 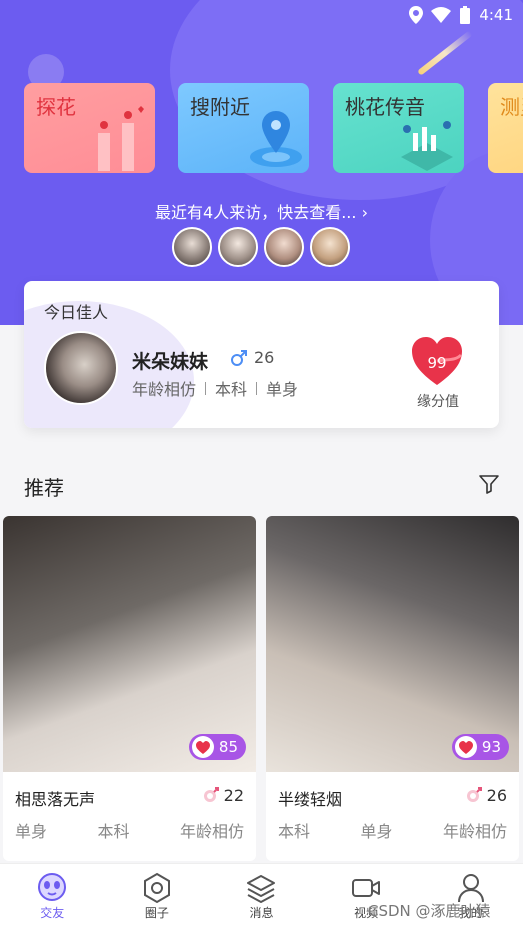 I want to click on profile-tags: 本科 单身 年龄相仿, so click(x=392, y=830).